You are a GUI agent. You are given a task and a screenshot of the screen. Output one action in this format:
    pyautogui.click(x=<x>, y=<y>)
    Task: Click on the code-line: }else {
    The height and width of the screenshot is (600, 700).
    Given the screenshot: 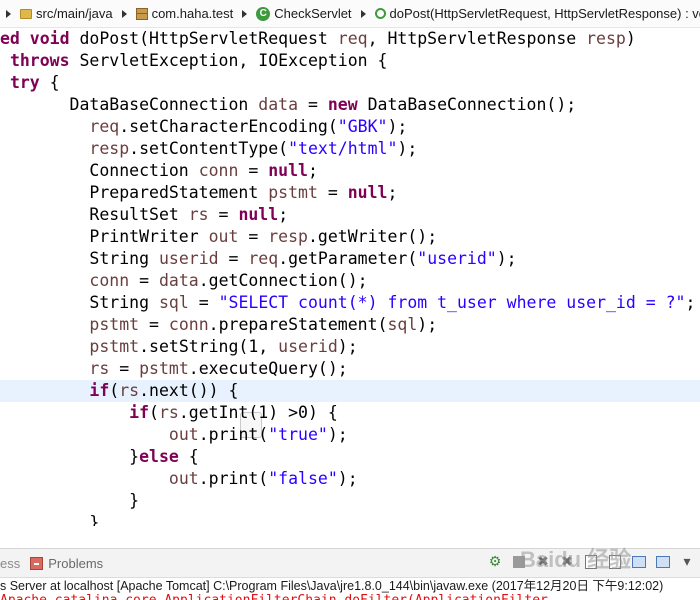 What is the action you would take?
    pyautogui.click(x=350, y=457)
    